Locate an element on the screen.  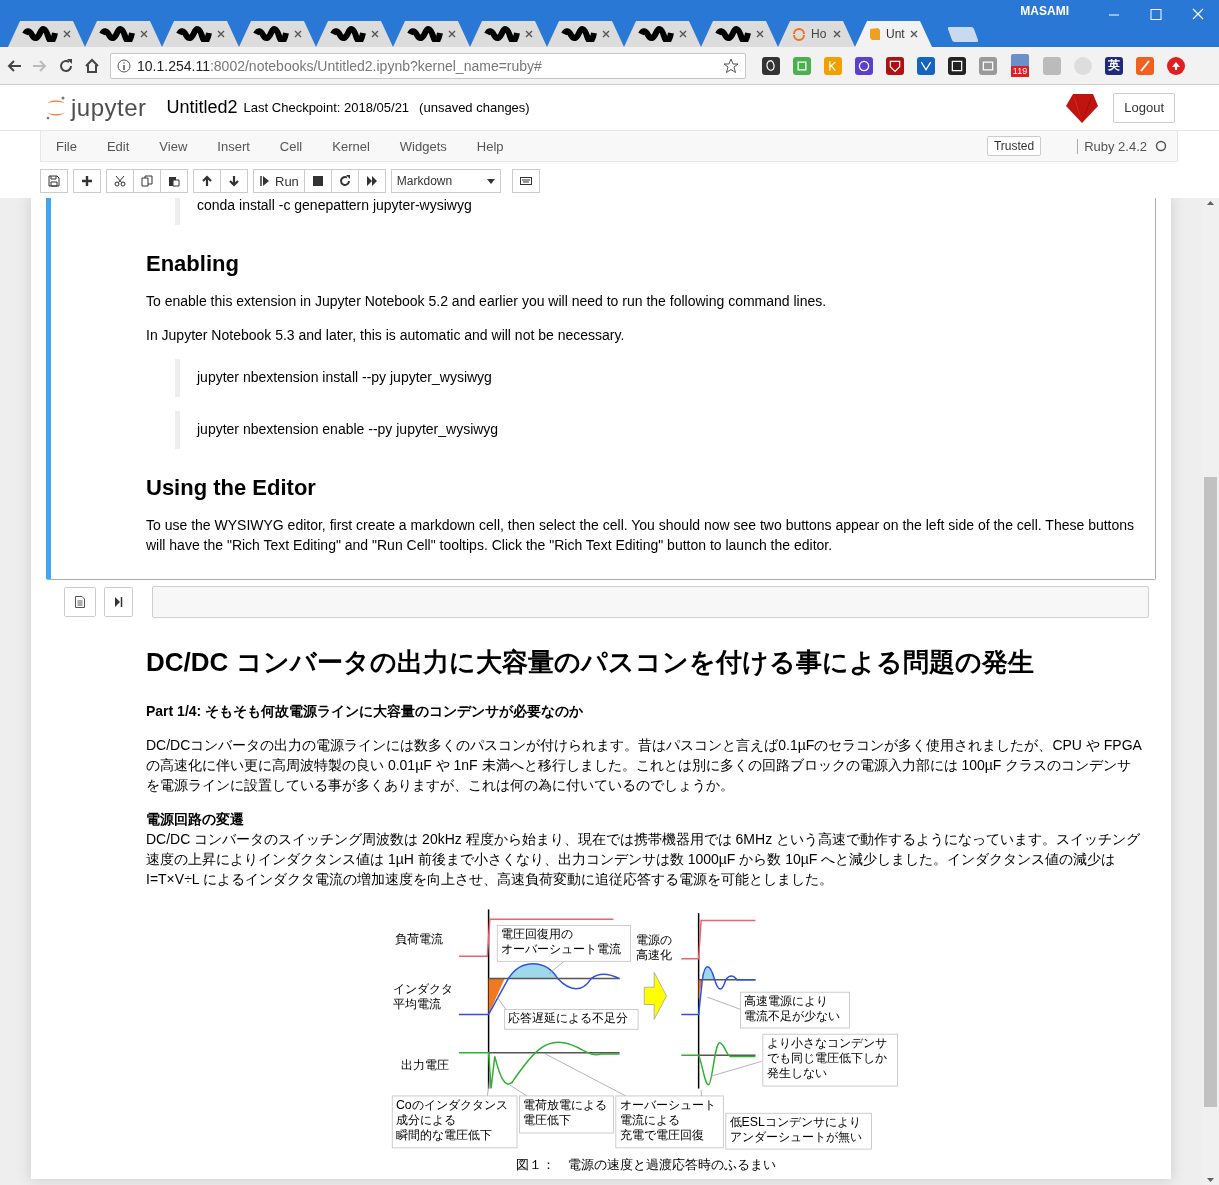
subheading: Part 1/4: そもそも何故電源ラインに大容量のコンデンサが必要なのか is located at coordinates (365, 711).